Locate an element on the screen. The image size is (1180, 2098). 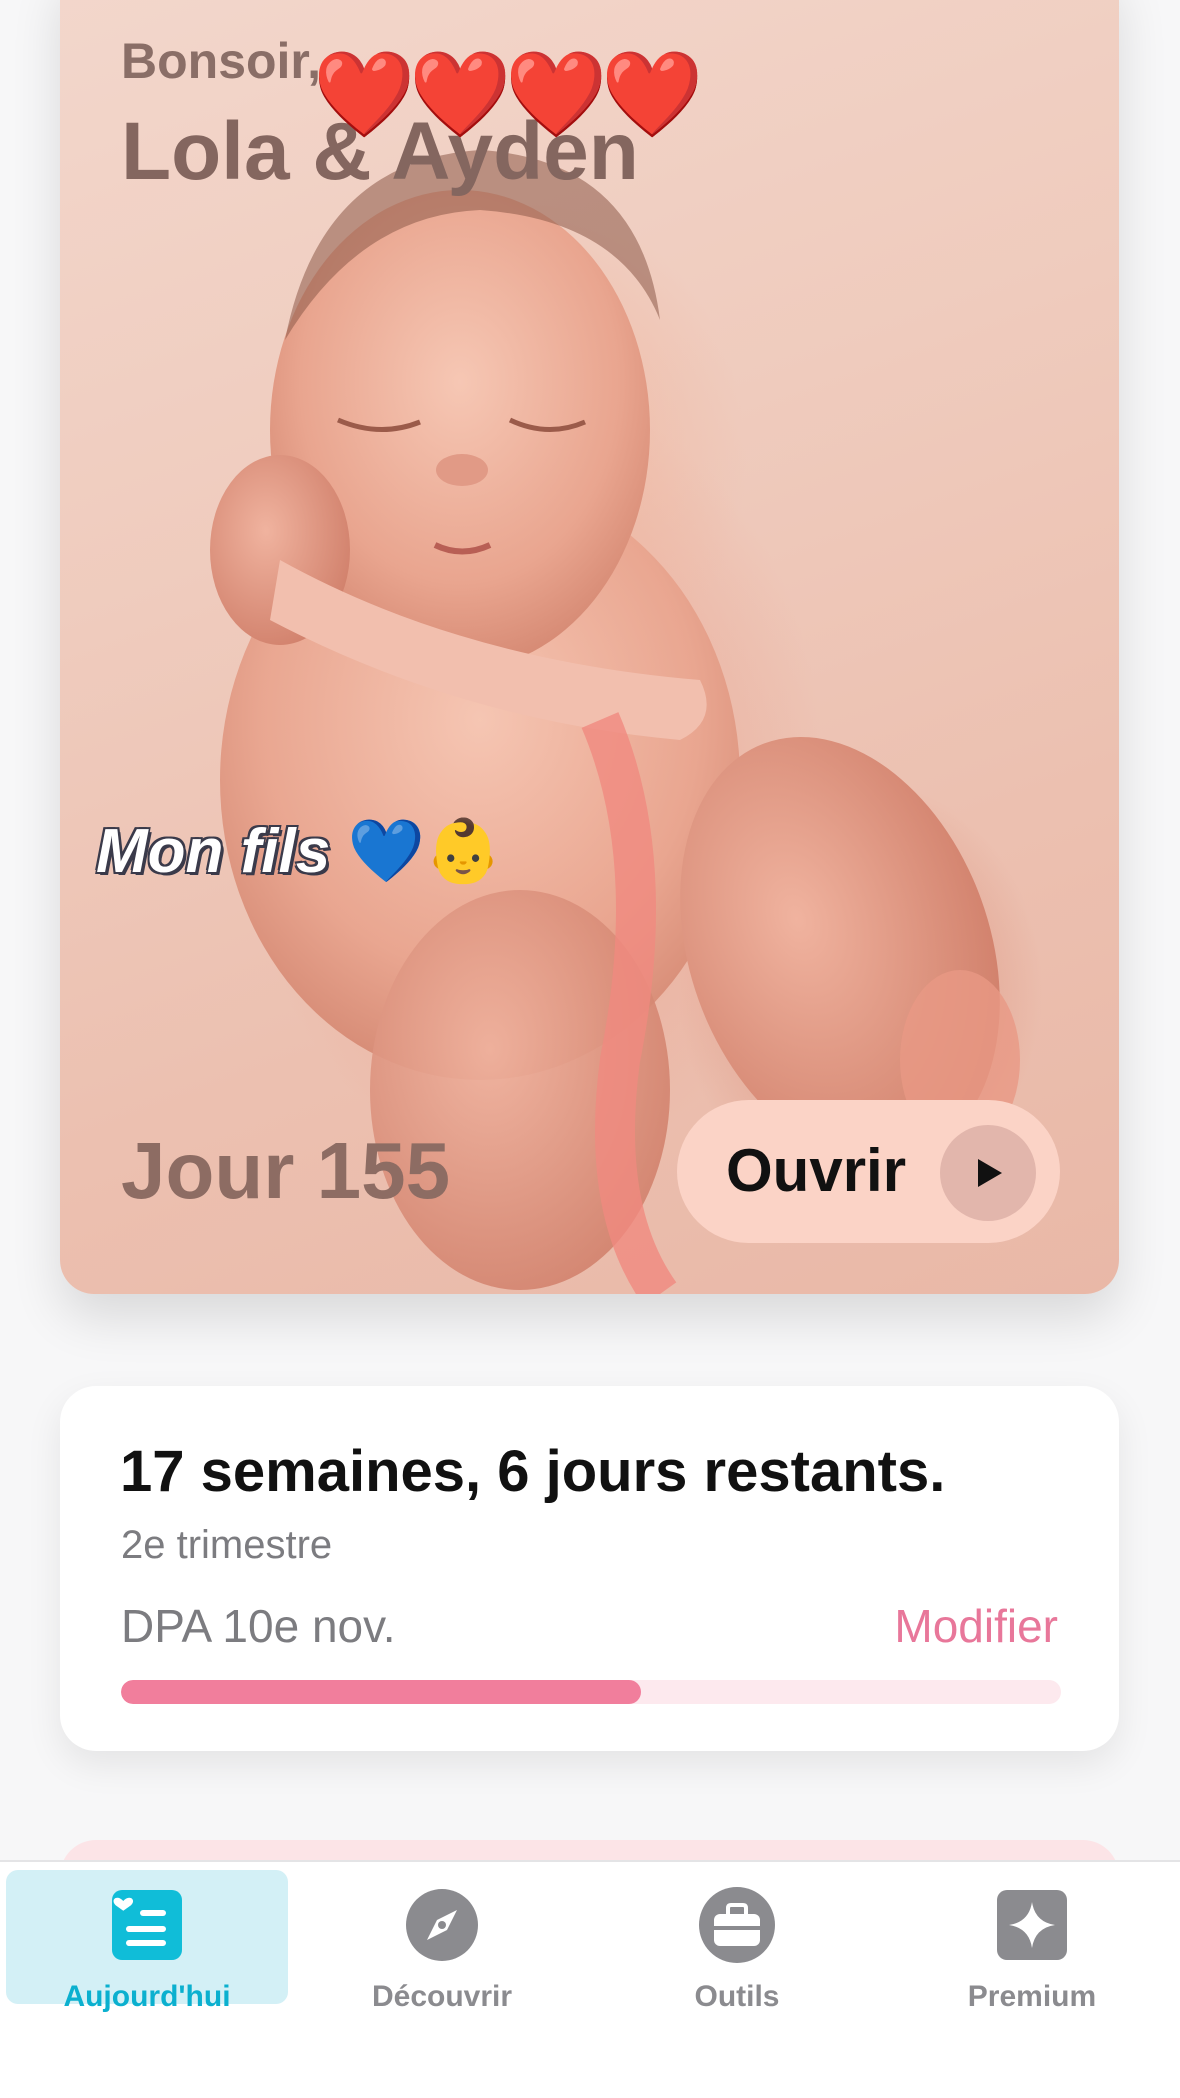
pregnancy-progress-bar is located at coordinates (591, 1692).